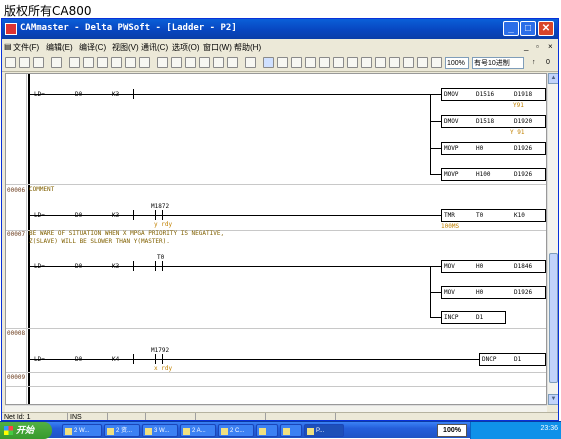  I want to click on rising-contact-icon, so click(310, 62).